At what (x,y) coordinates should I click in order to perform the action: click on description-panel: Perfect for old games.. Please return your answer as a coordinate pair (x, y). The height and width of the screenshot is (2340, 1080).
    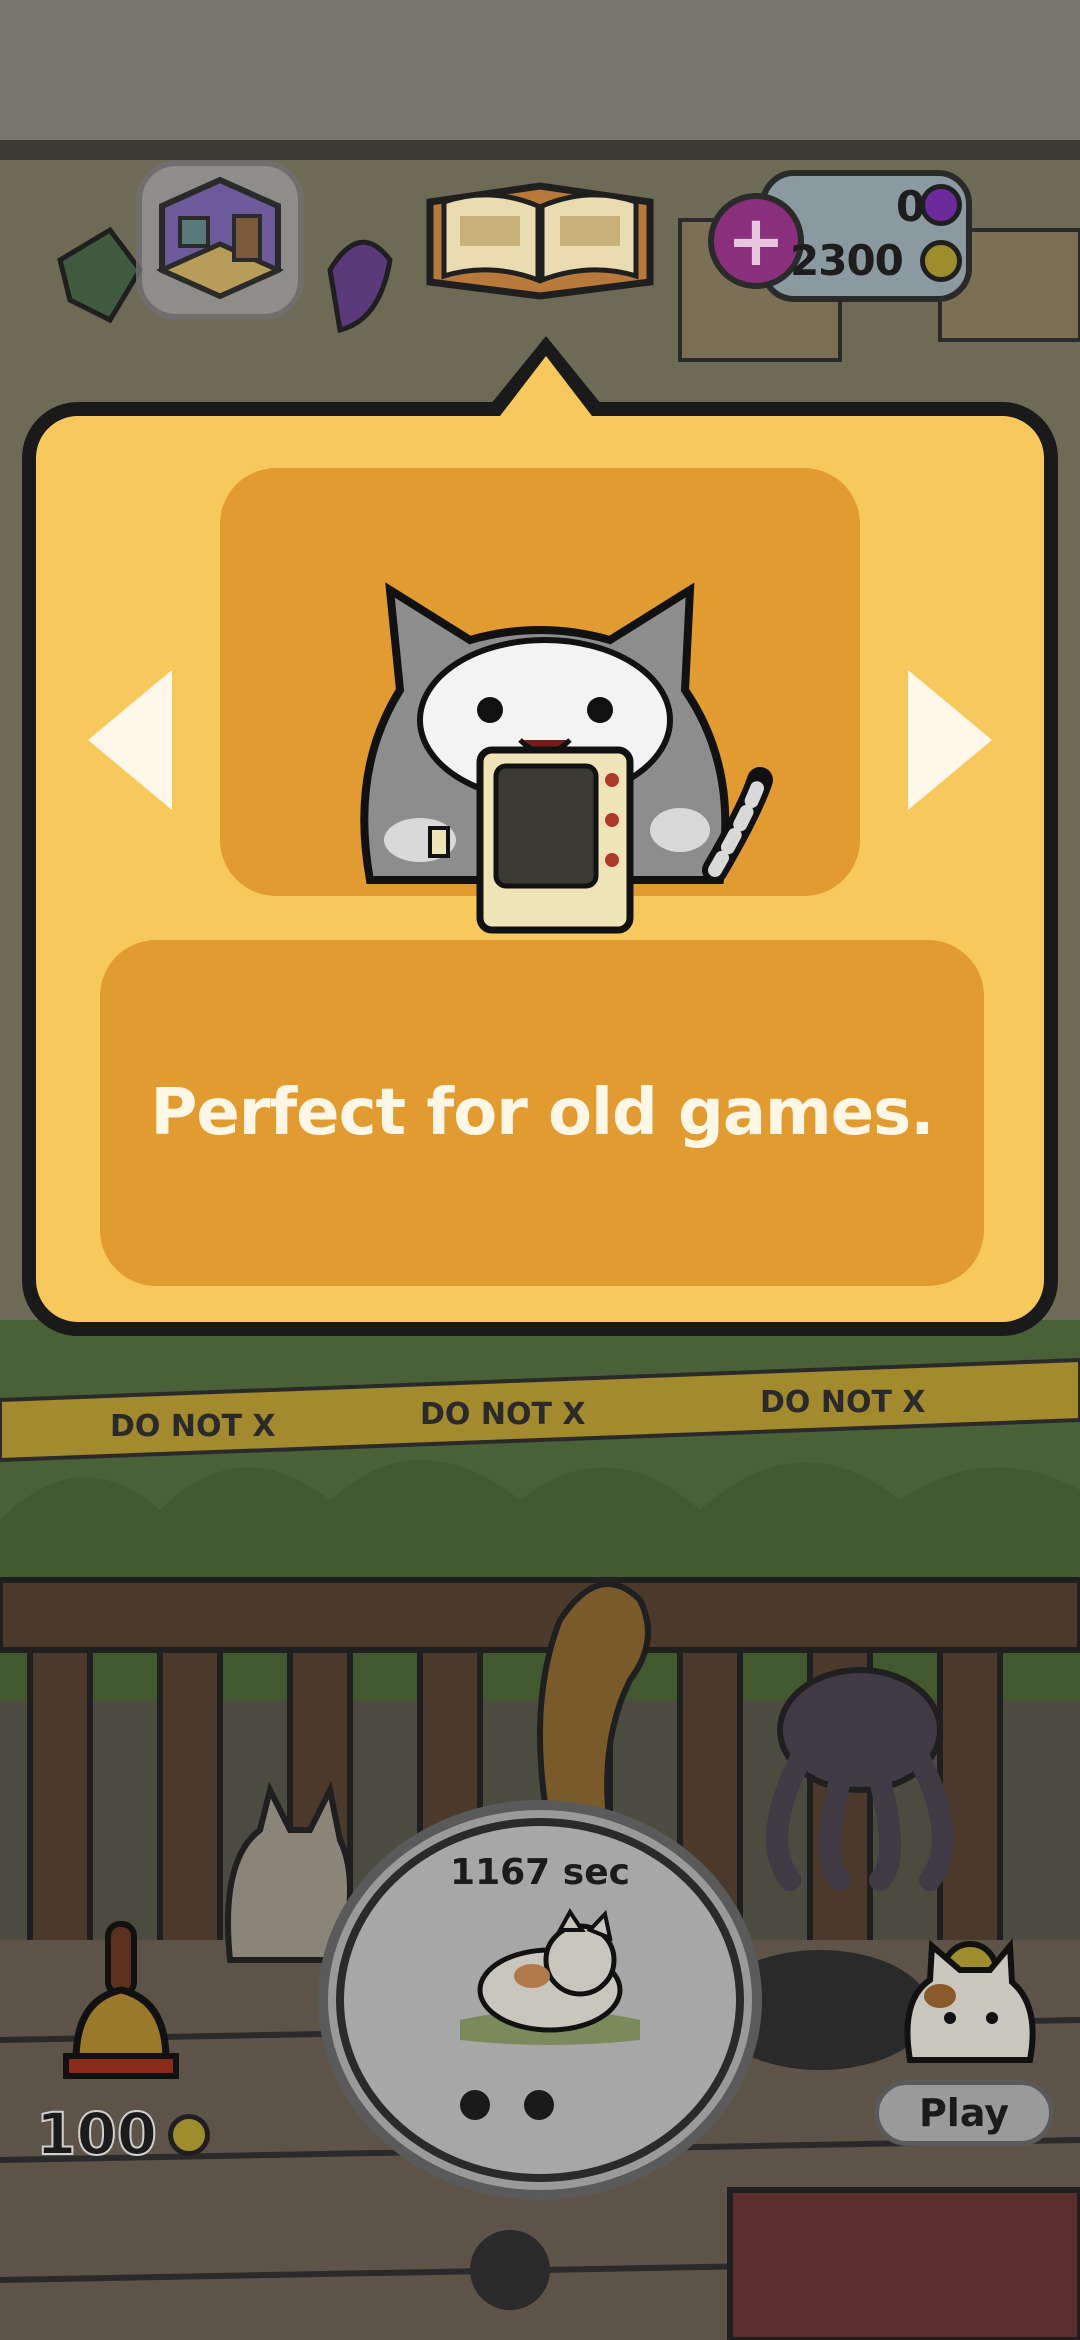
    Looking at the image, I should click on (542, 1113).